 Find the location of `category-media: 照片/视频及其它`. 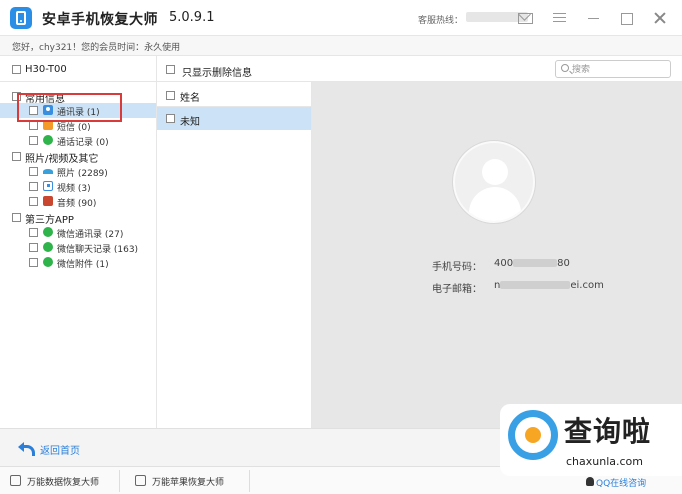

category-media: 照片/视频及其它 is located at coordinates (78, 157).